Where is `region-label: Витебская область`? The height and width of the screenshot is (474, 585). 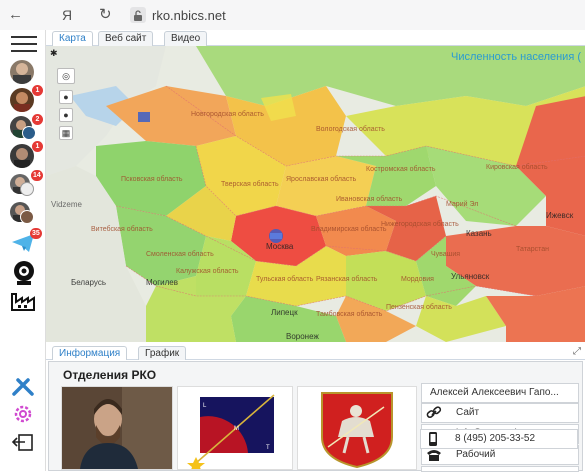
region-label: Витебская область is located at coordinates (122, 229).